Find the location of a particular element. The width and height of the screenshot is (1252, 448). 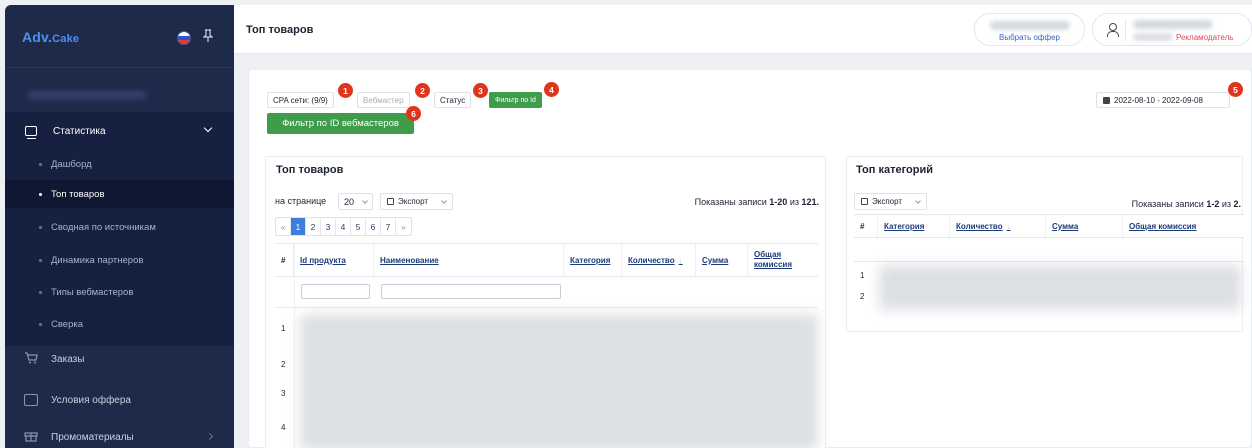

pagination-last: » is located at coordinates (403, 226).